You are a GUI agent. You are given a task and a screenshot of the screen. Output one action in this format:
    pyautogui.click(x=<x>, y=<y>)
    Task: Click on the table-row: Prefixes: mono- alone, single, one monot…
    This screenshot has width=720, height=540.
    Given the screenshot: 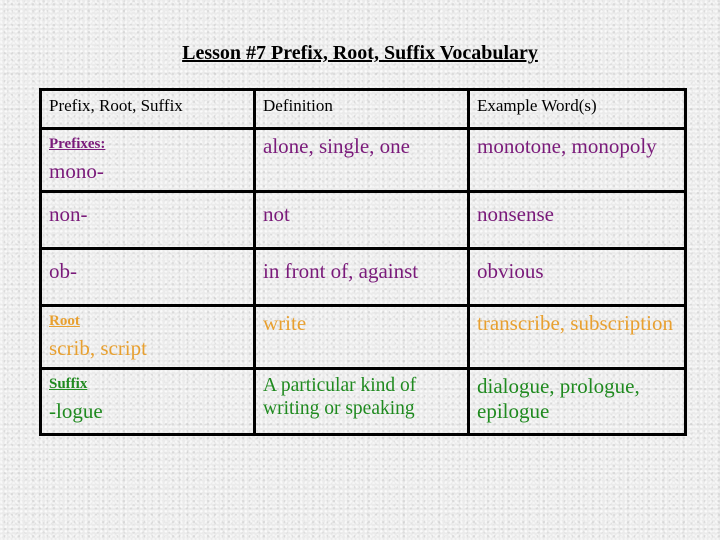 What is the action you would take?
    pyautogui.click(x=363, y=160)
    